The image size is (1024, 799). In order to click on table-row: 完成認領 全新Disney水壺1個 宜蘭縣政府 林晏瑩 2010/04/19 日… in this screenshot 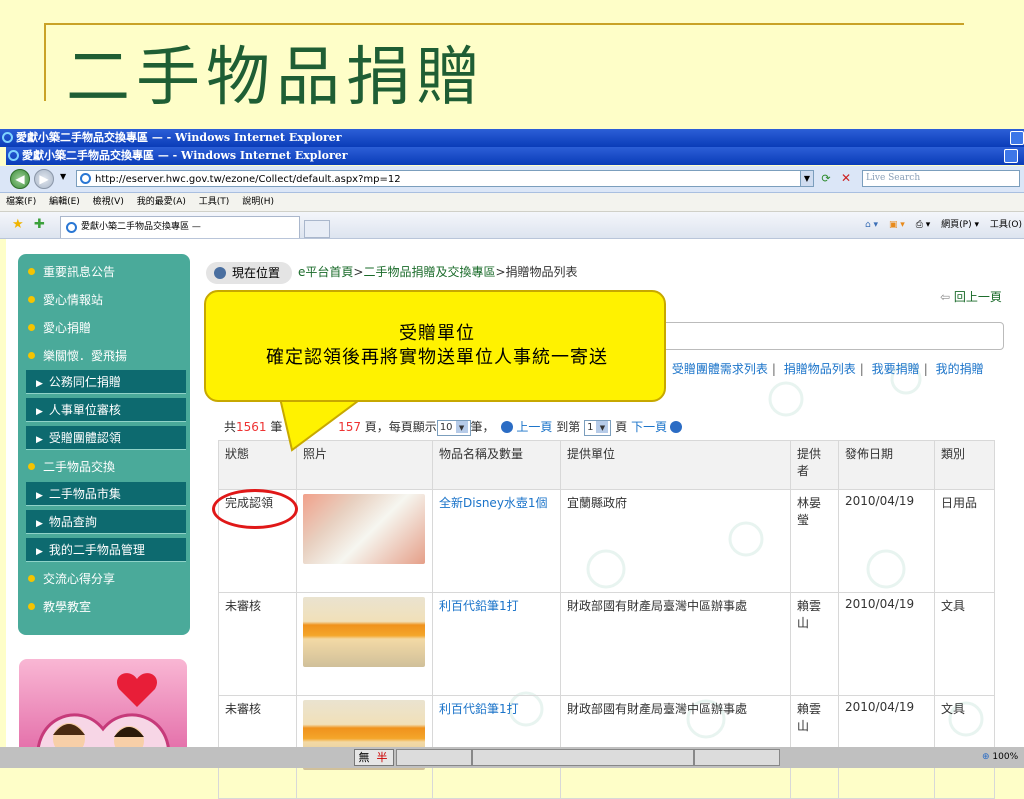, I will do `click(606, 541)`.